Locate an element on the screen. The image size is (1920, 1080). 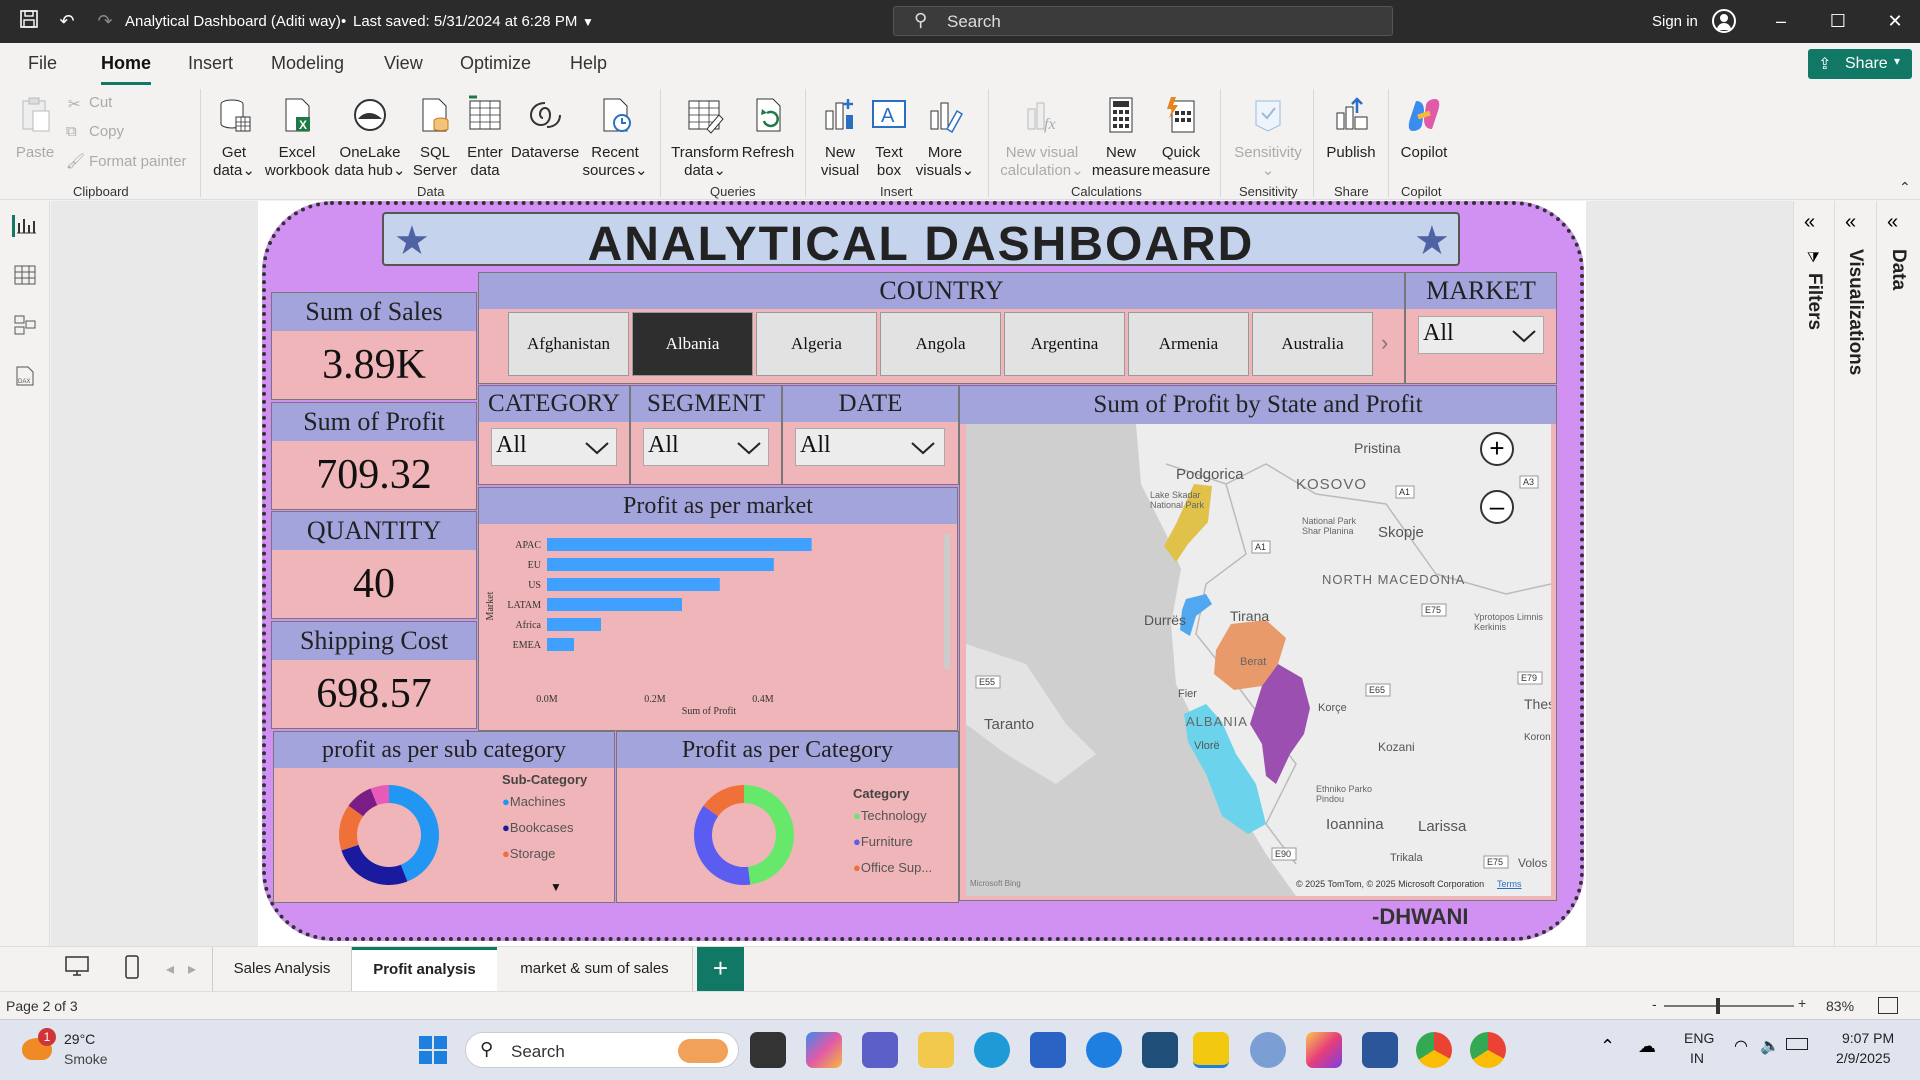
recent-sources-button: Recent sources⌄ is located at coordinates (615, 137).